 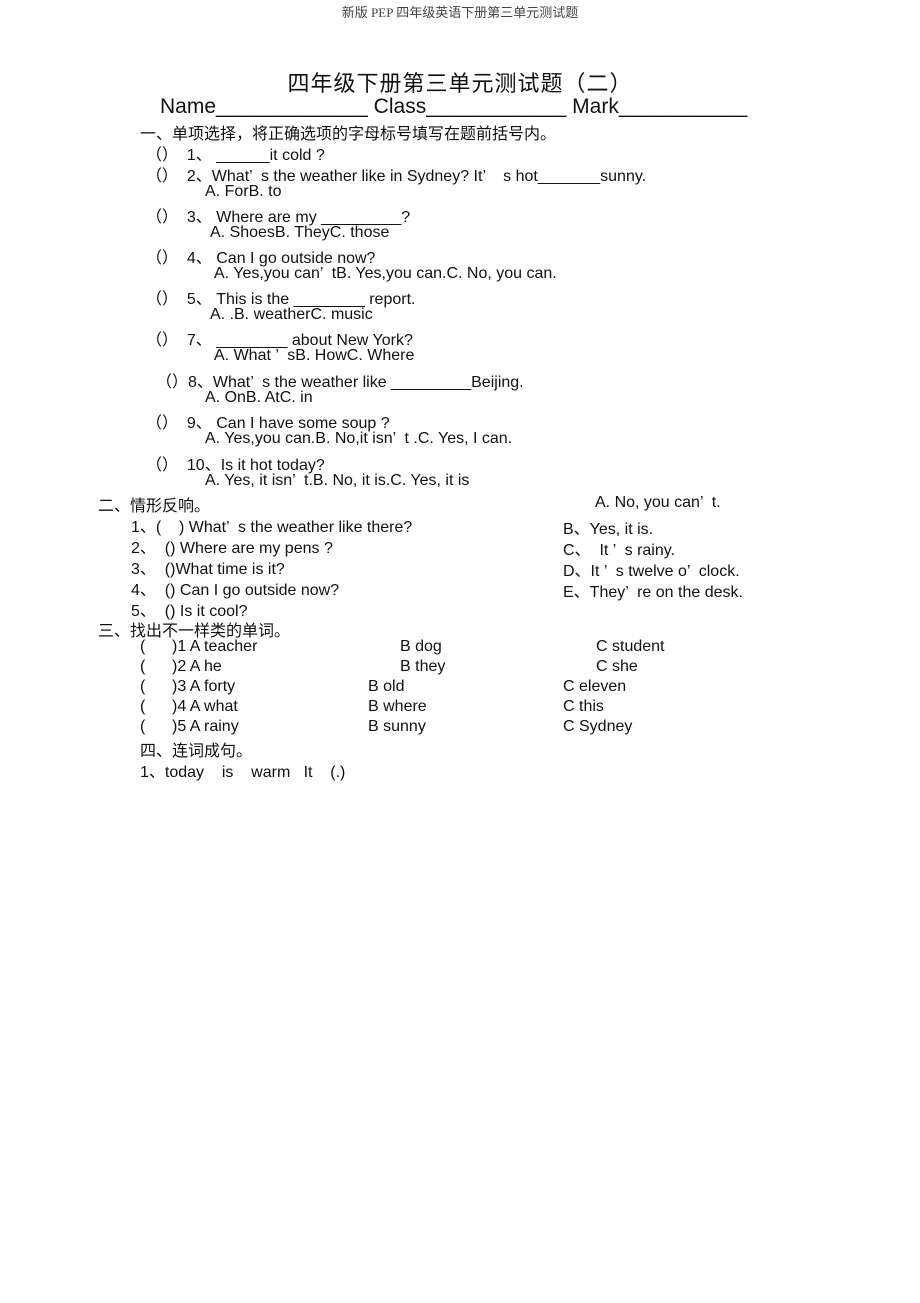 What do you see at coordinates (259, 397) in the screenshot?
I see `question-8-options: A. OnB. AtC. in` at bounding box center [259, 397].